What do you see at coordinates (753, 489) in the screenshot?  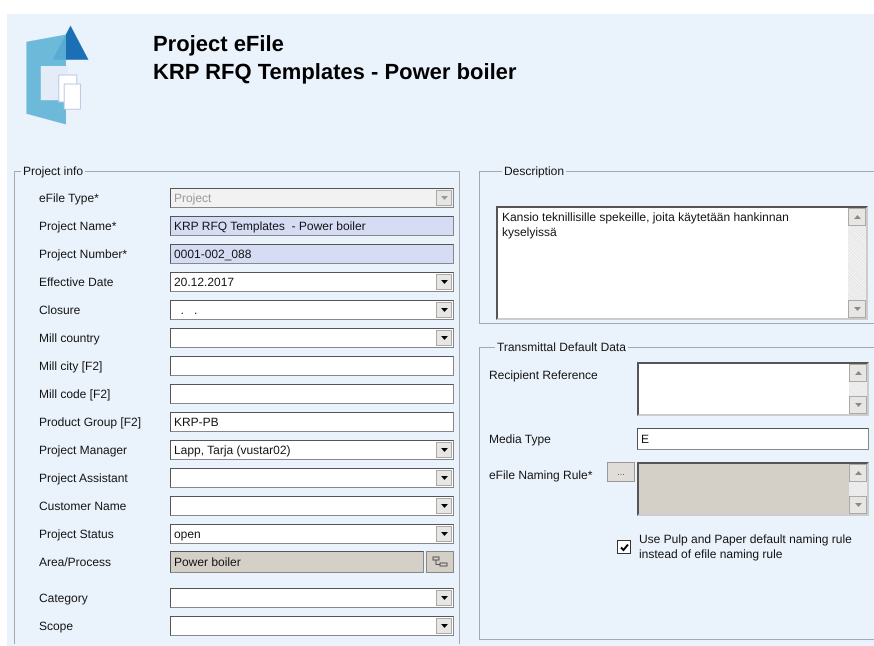 I see `naming-rule-field` at bounding box center [753, 489].